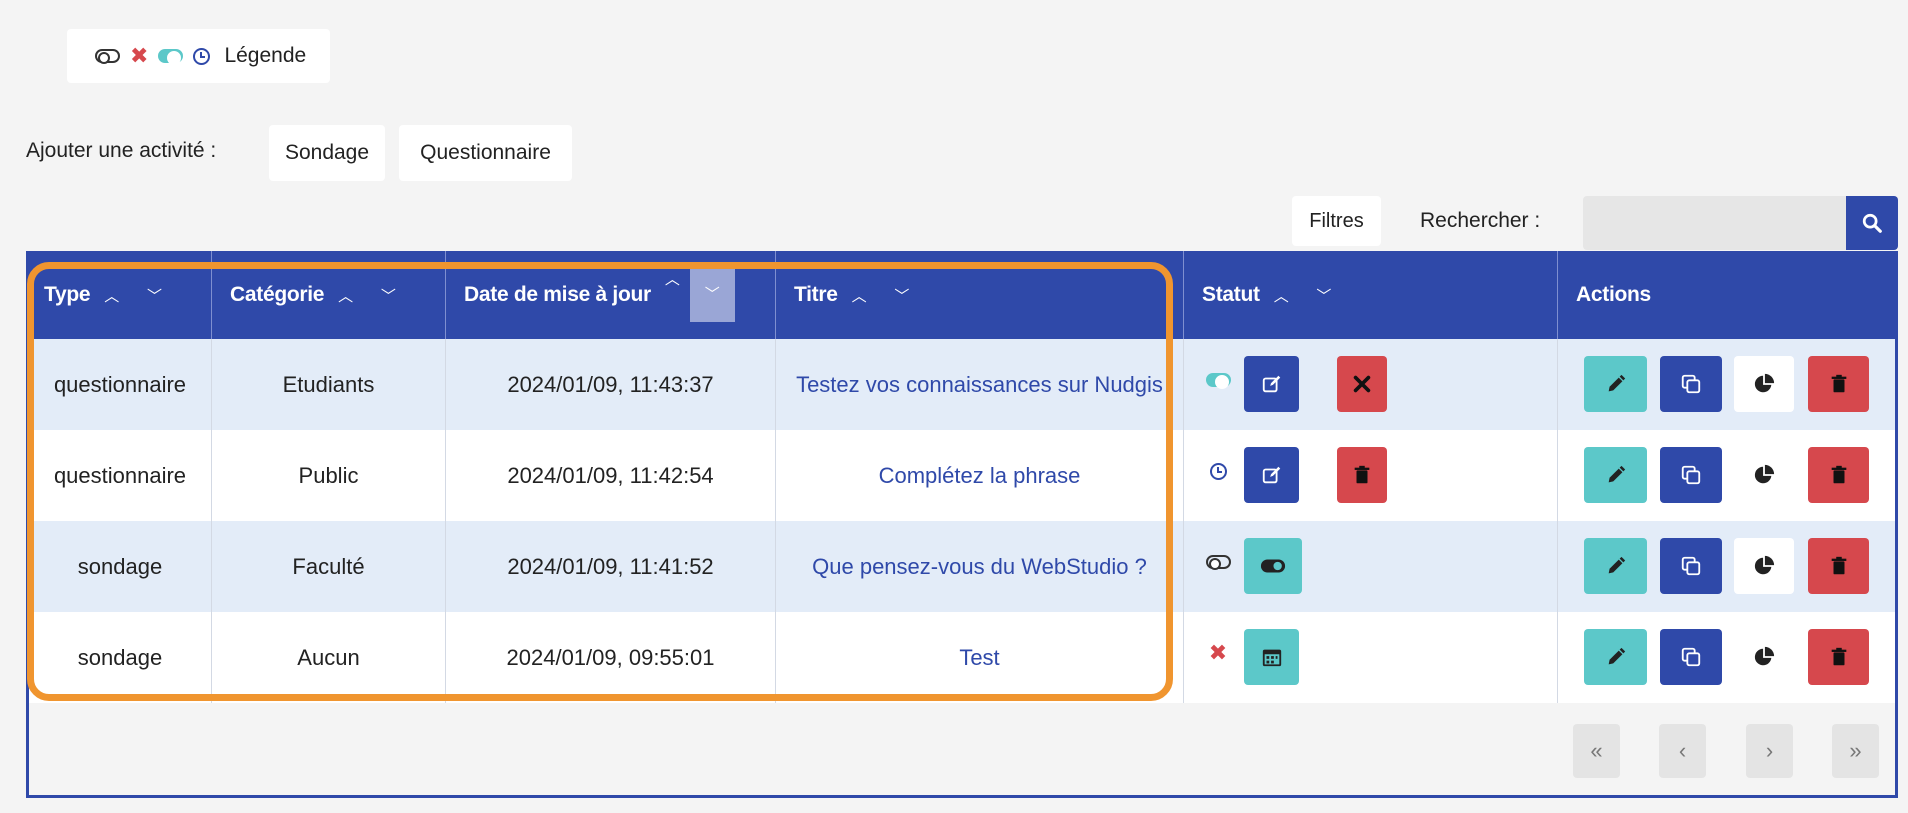  I want to click on toggle-on-icon, so click(1218, 381).